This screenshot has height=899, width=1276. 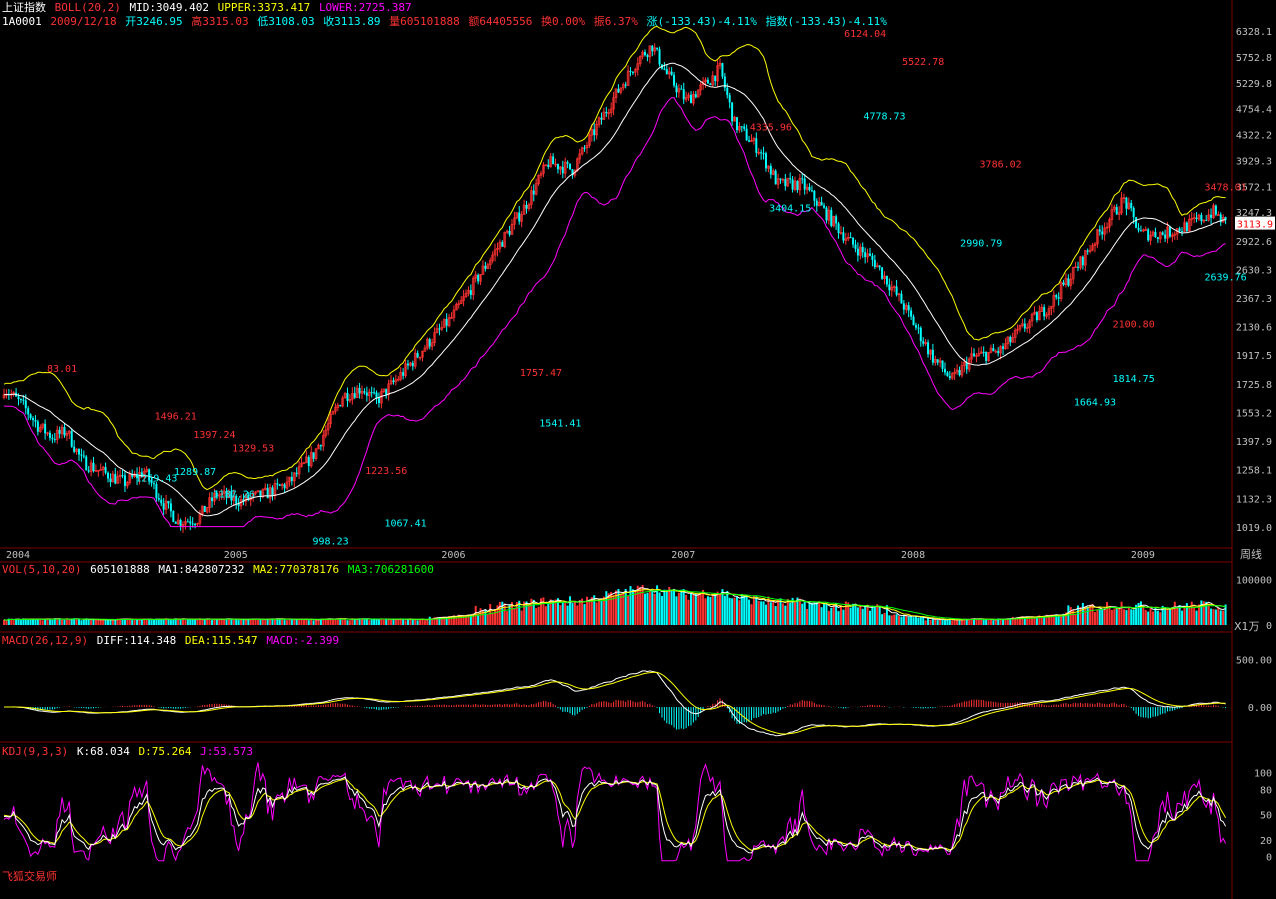 I want to click on kdj-y-tick: 50, so click(x=1266, y=816).